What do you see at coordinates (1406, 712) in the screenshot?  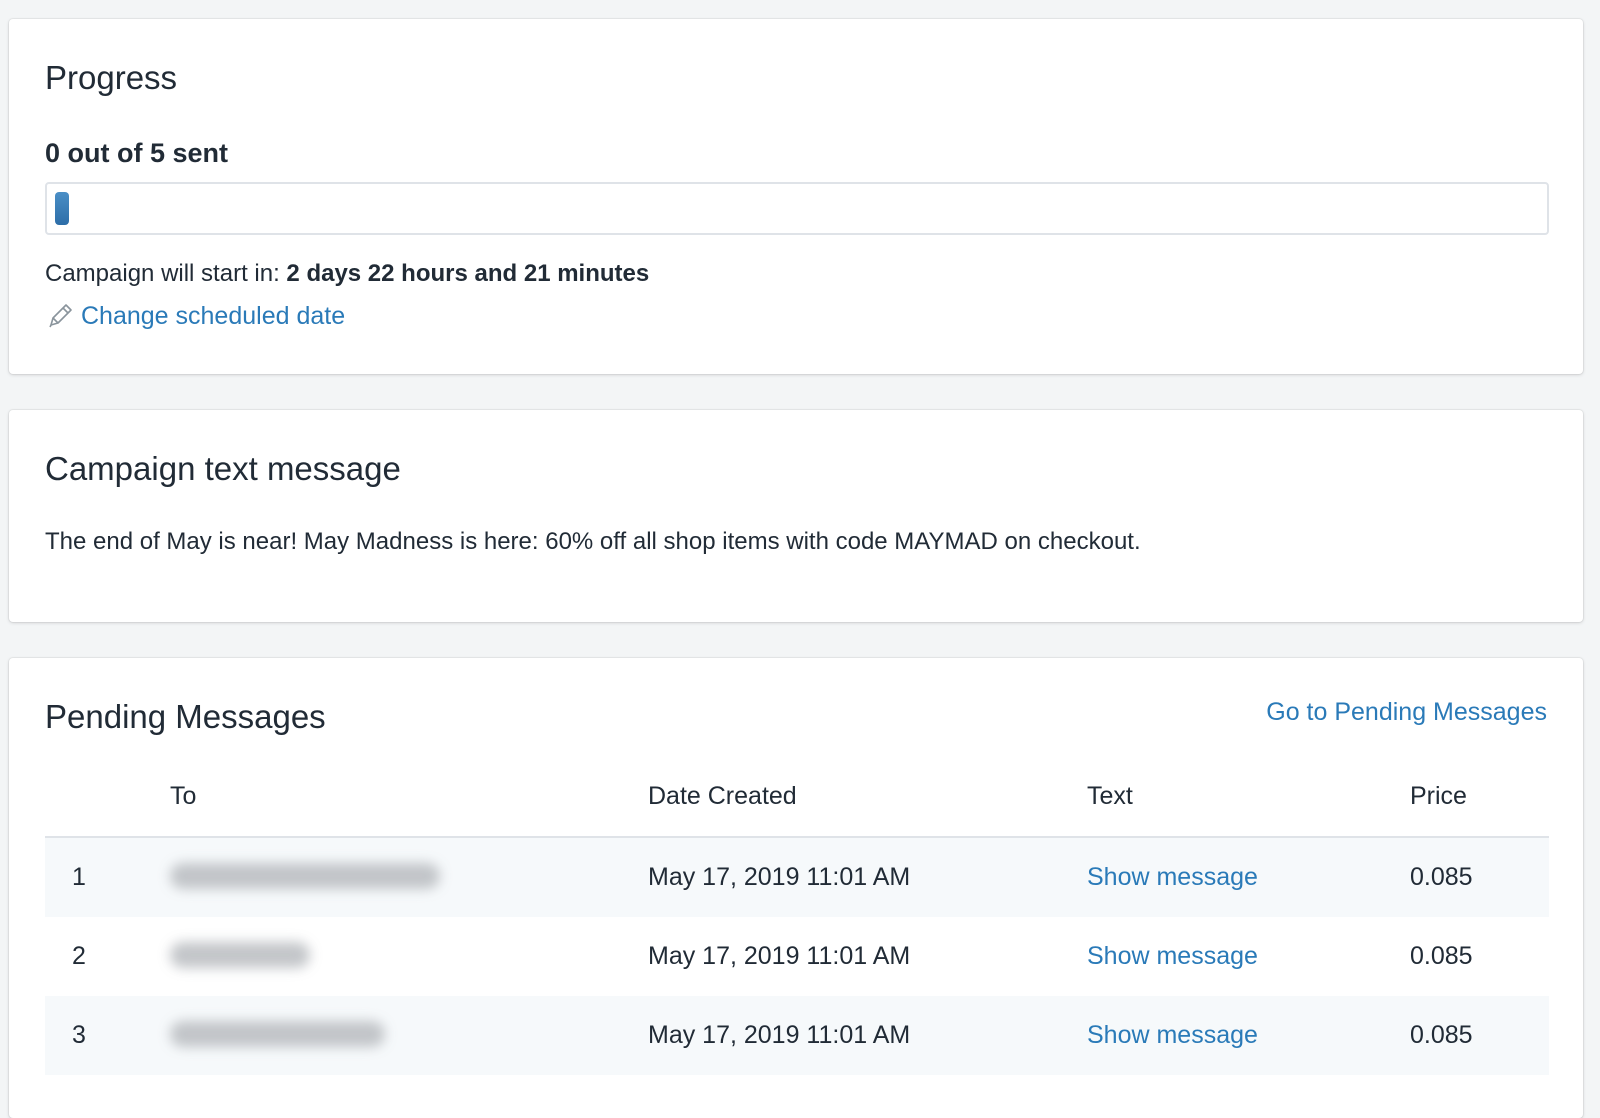 I see `go-to-pending-messages-link: Go to Pending Messages` at bounding box center [1406, 712].